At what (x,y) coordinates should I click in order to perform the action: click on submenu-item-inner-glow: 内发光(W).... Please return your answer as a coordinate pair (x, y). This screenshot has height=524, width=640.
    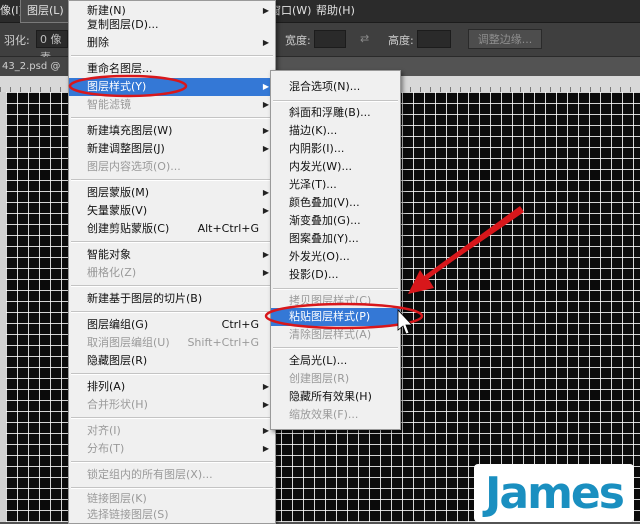
    Looking at the image, I should click on (335, 167).